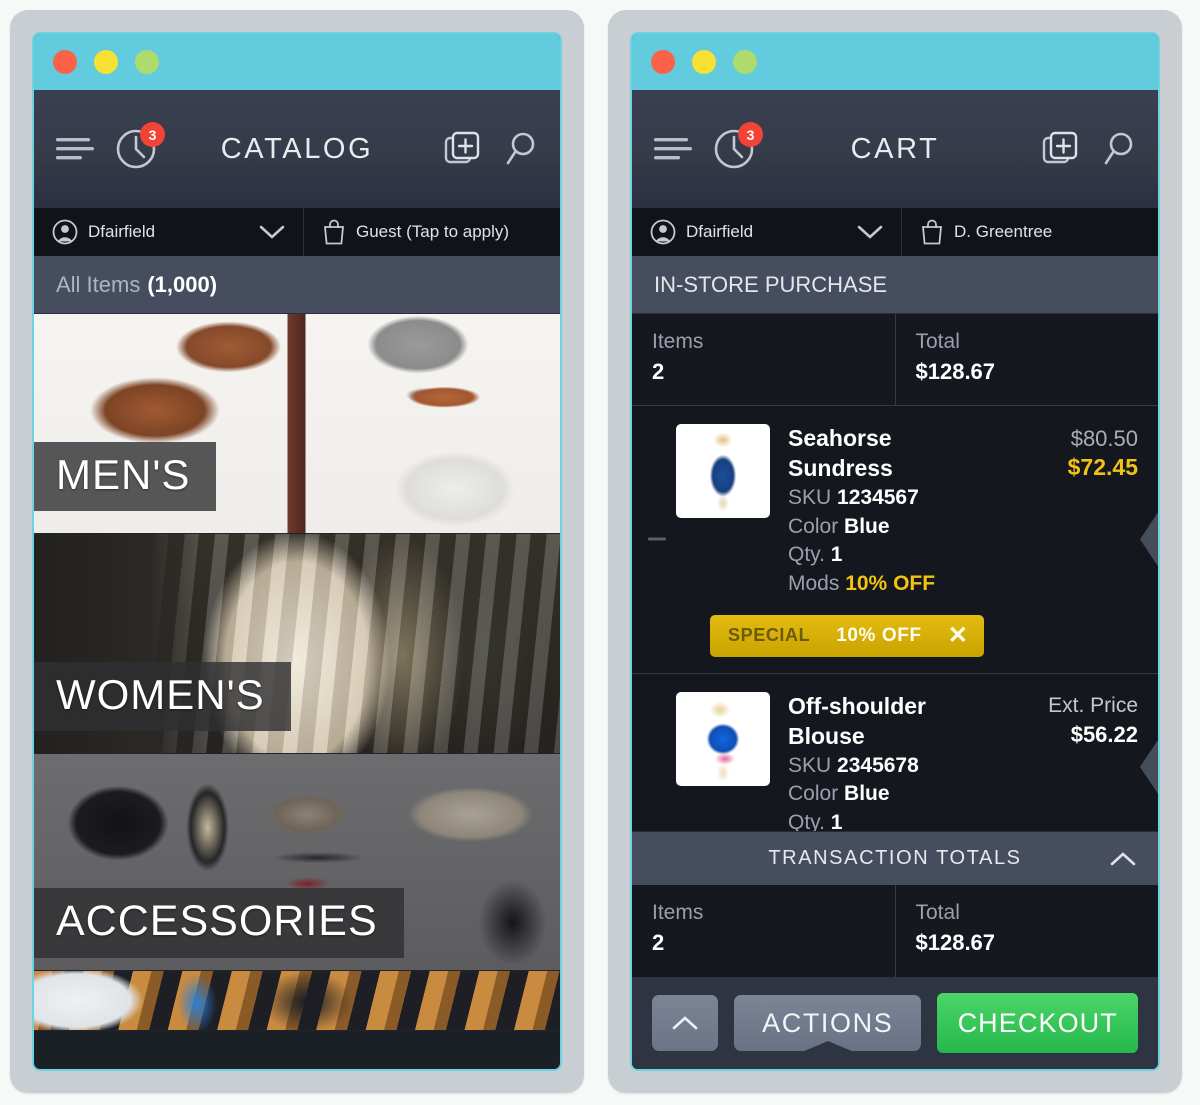 Image resolution: width=1200 pixels, height=1105 pixels. What do you see at coordinates (895, 149) in the screenshot?
I see `cart-toolbar: 3 CART` at bounding box center [895, 149].